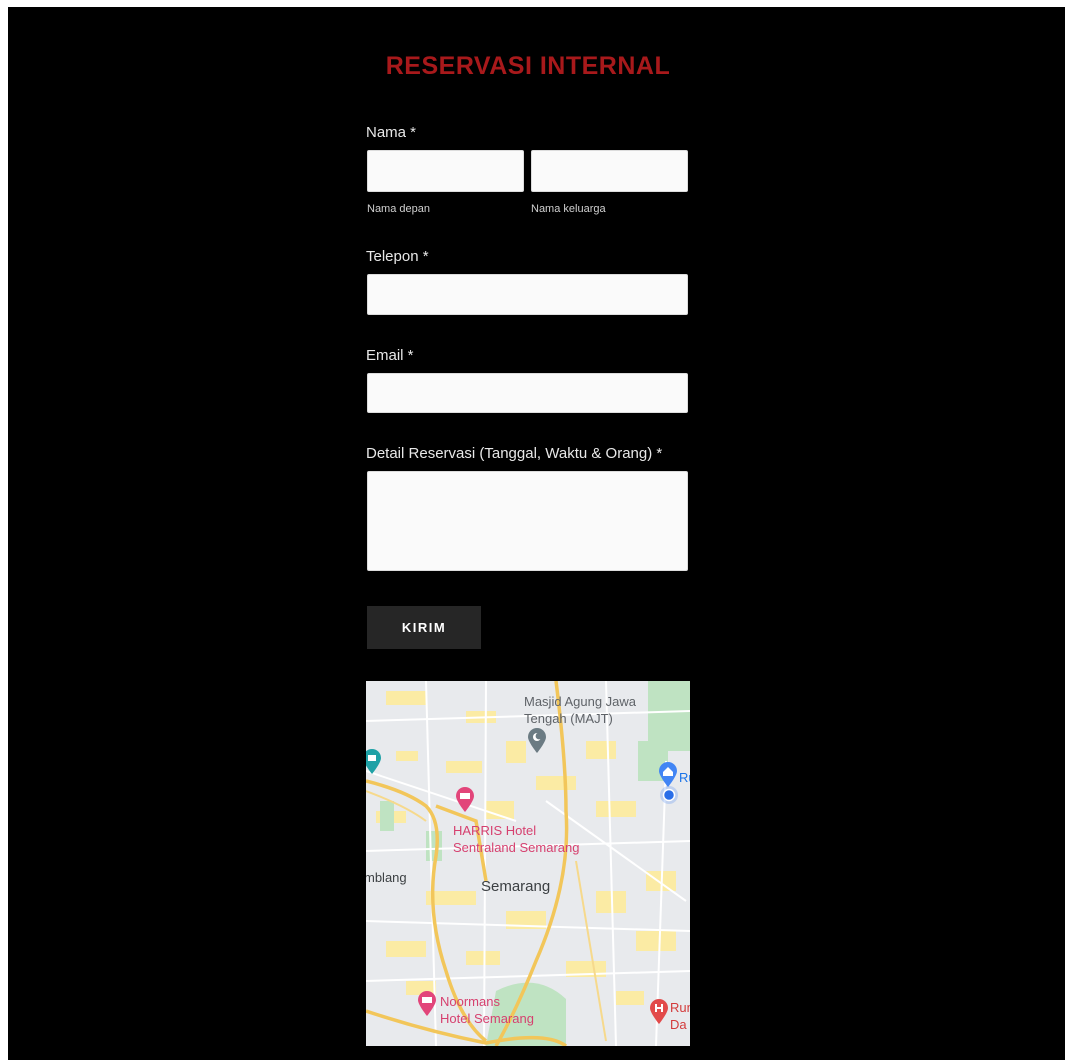  What do you see at coordinates (527, 393) in the screenshot?
I see `email-input` at bounding box center [527, 393].